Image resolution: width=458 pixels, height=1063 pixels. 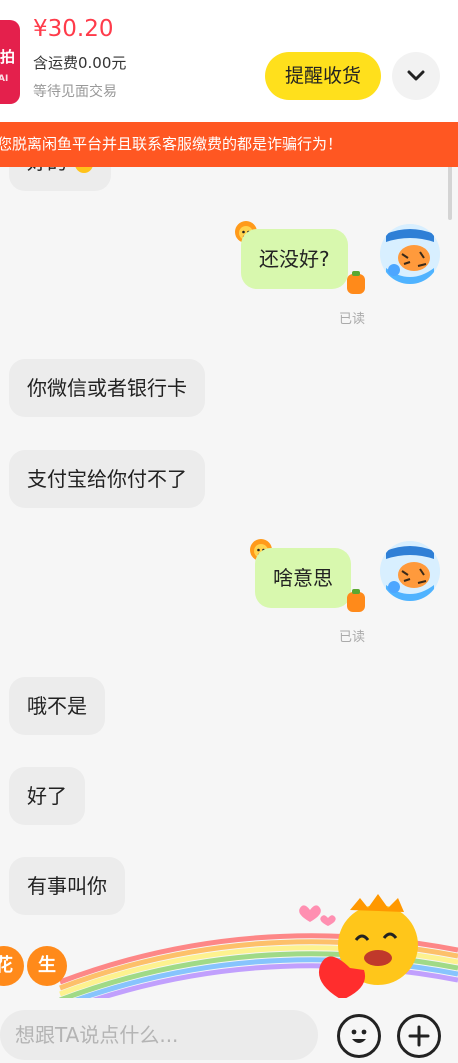 What do you see at coordinates (60, 179) in the screenshot?
I see `message-bubble-incoming: 好的` at bounding box center [60, 179].